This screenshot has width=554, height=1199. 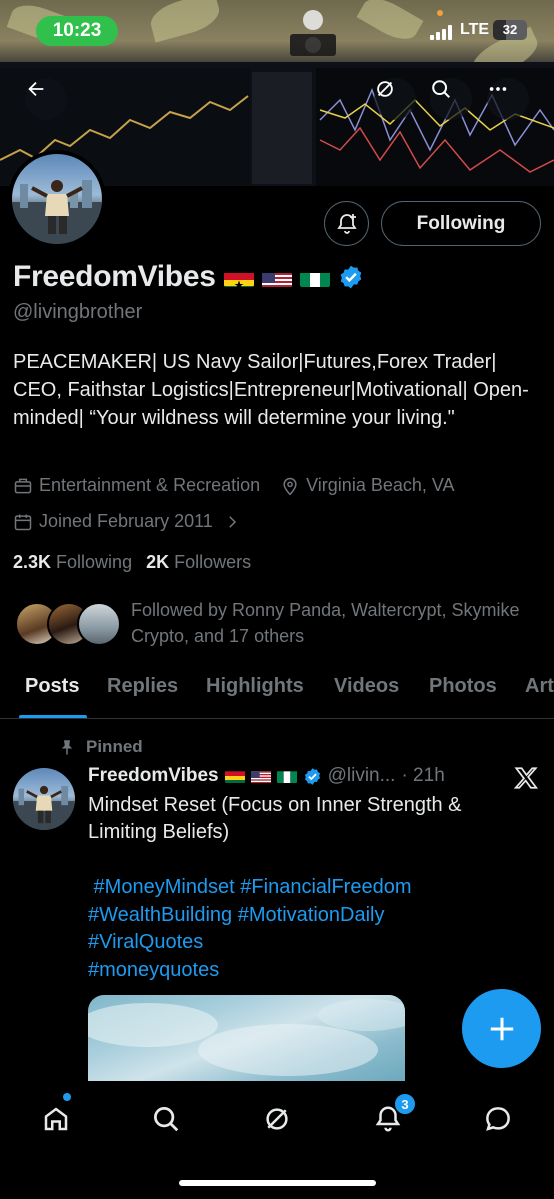 What do you see at coordinates (298, 971) in the screenshot?
I see `hashtag-line: #moneyquotes` at bounding box center [298, 971].